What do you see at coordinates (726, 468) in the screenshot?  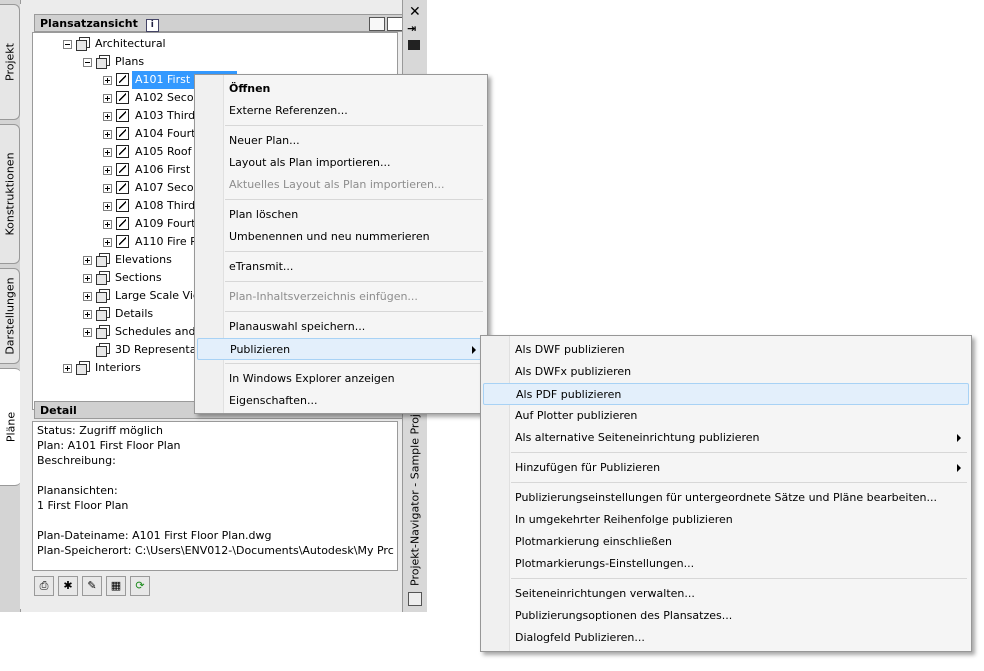 I see `menu-item: Hinzufügen für Publizieren` at bounding box center [726, 468].